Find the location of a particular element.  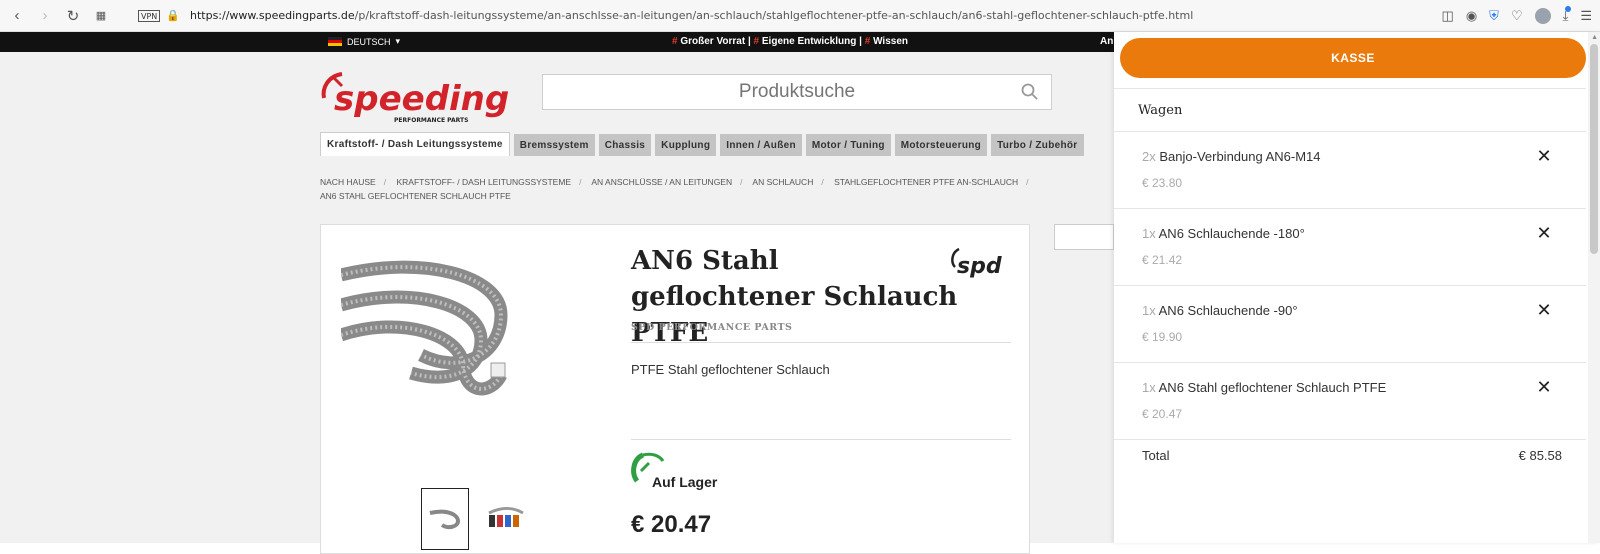

breadcrumb-link: Stahlgeflochtener PTFE An-Schlauch is located at coordinates (926, 182).